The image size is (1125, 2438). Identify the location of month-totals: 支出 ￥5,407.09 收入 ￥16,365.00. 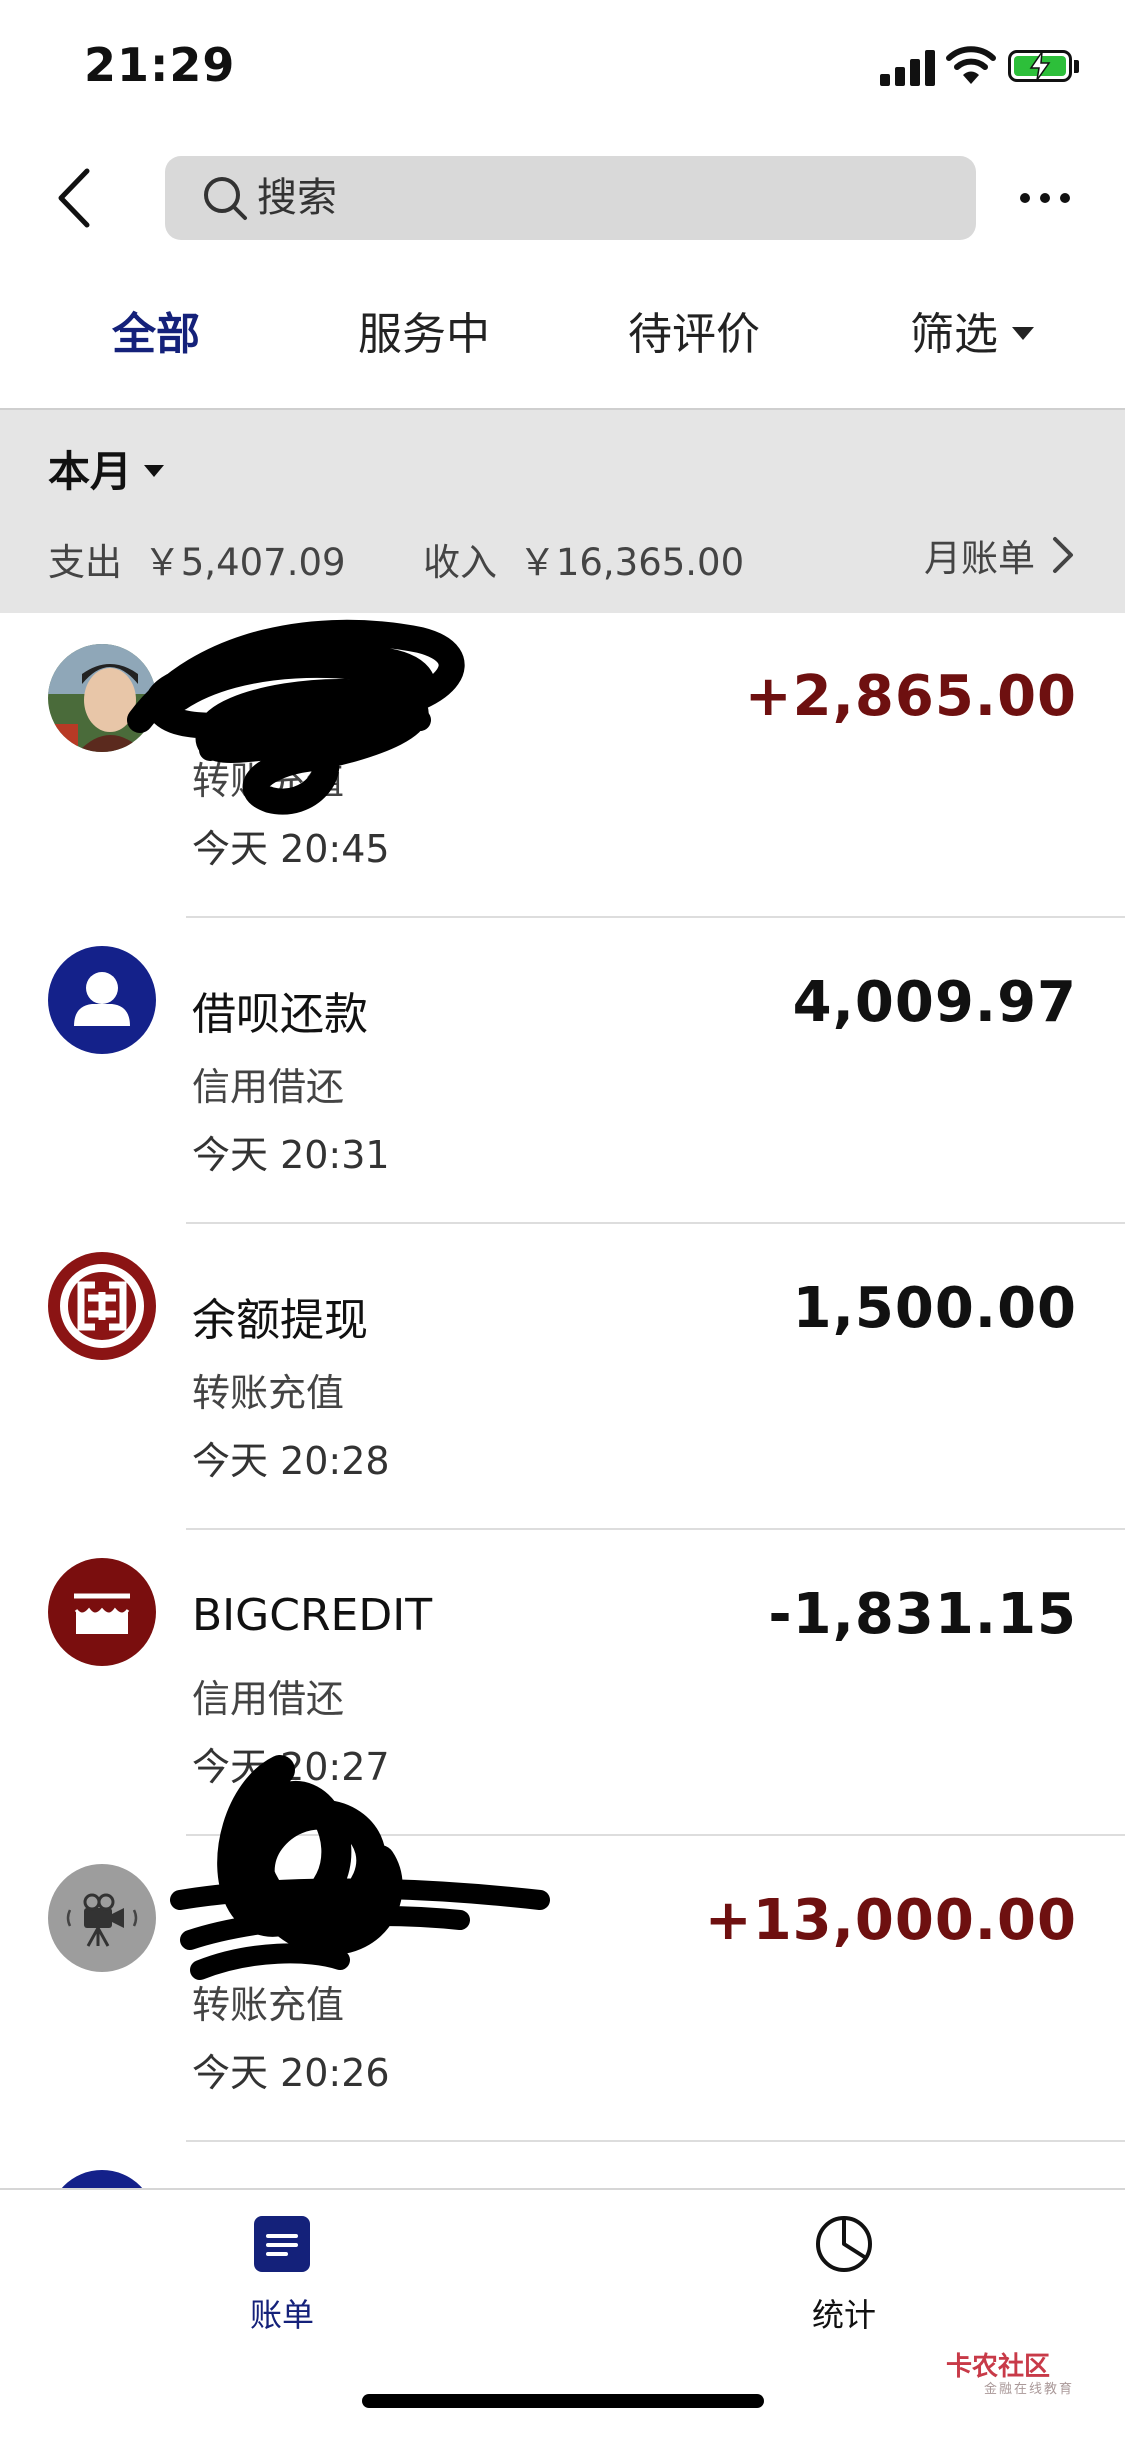
(401, 559).